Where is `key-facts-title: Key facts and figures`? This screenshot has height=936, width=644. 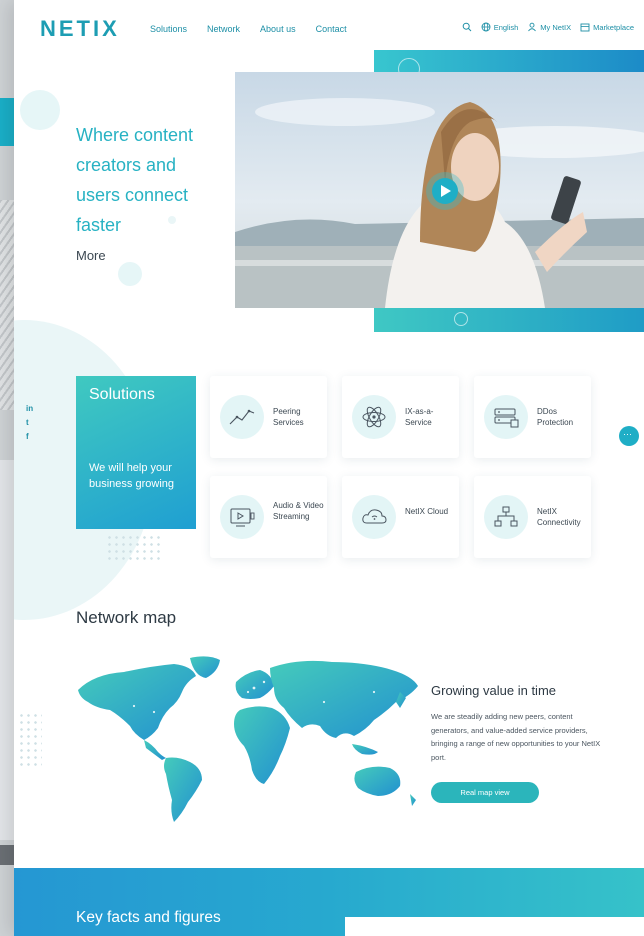
key-facts-title: Key facts and figures is located at coordinates (148, 917).